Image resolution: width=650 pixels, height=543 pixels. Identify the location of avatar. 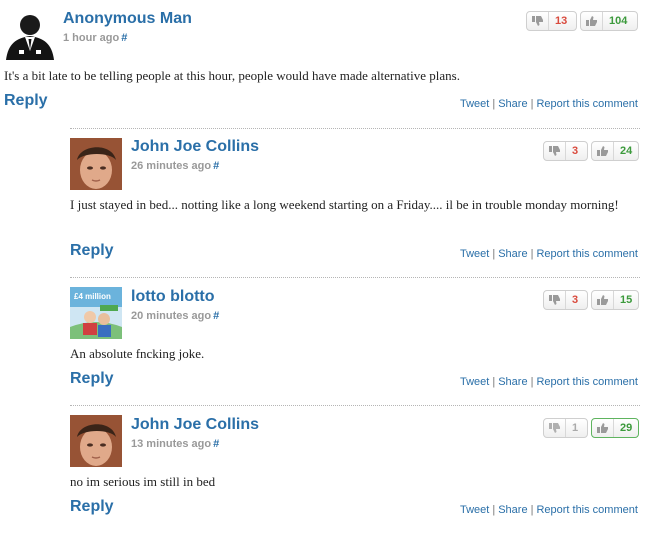
(96, 441).